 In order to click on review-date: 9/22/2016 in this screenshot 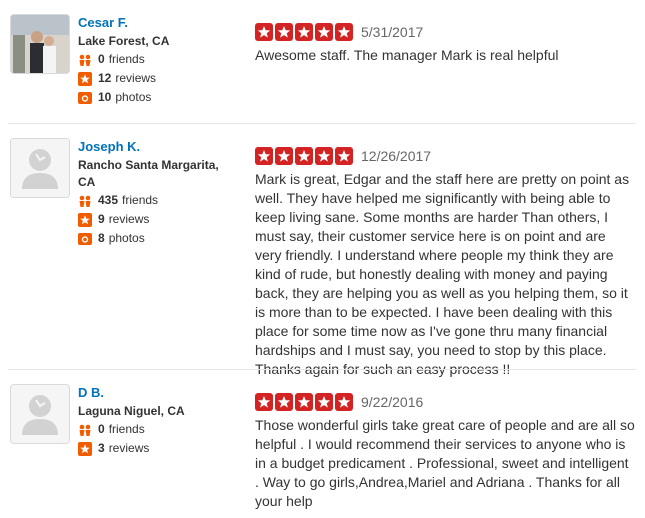, I will do `click(392, 402)`.